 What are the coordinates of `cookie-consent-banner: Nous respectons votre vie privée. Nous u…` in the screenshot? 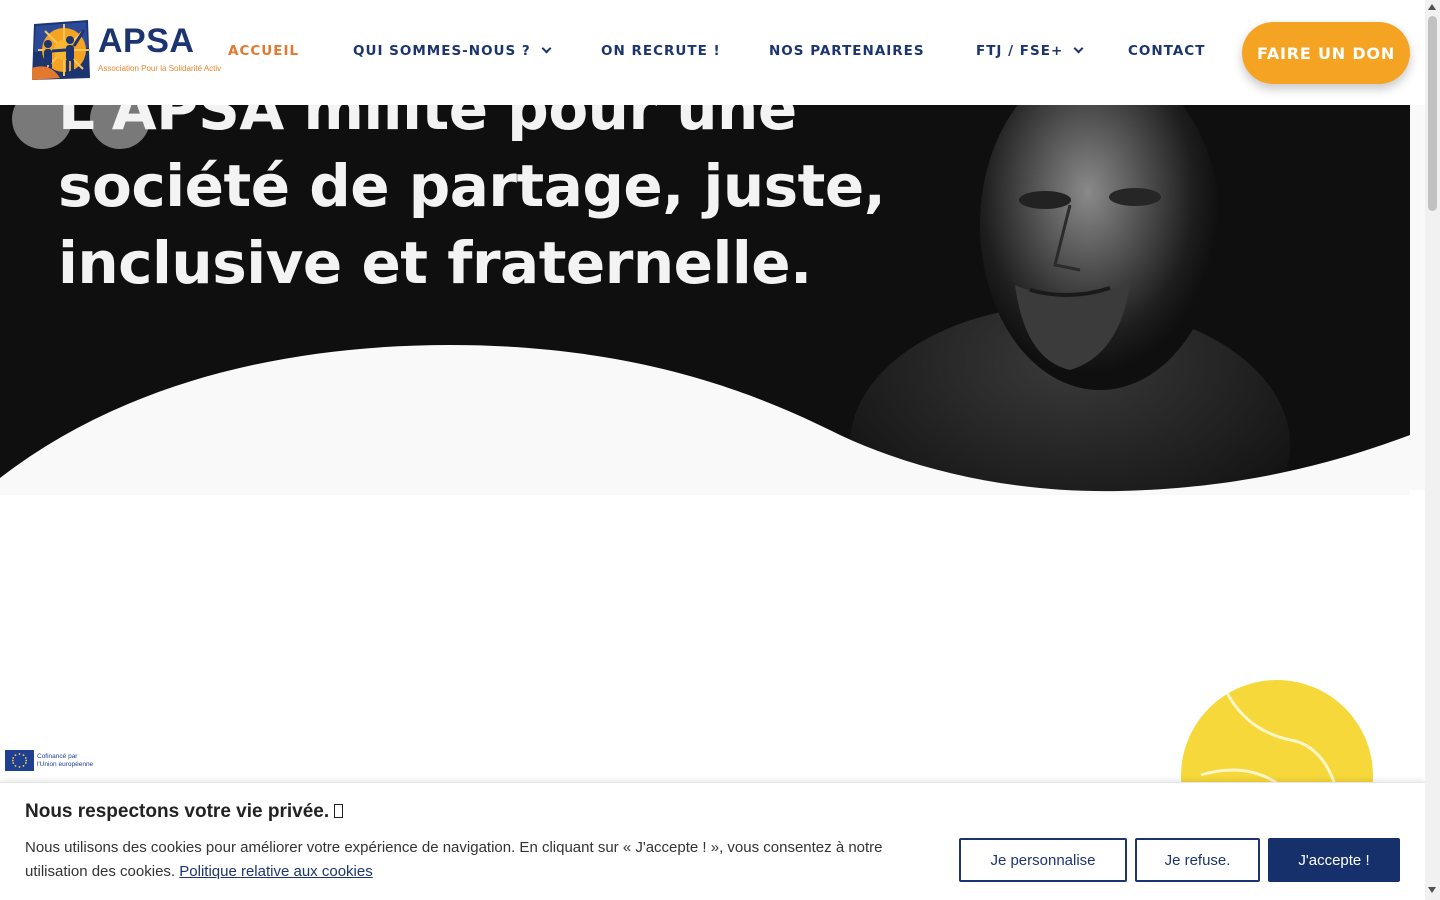 It's located at (712, 841).